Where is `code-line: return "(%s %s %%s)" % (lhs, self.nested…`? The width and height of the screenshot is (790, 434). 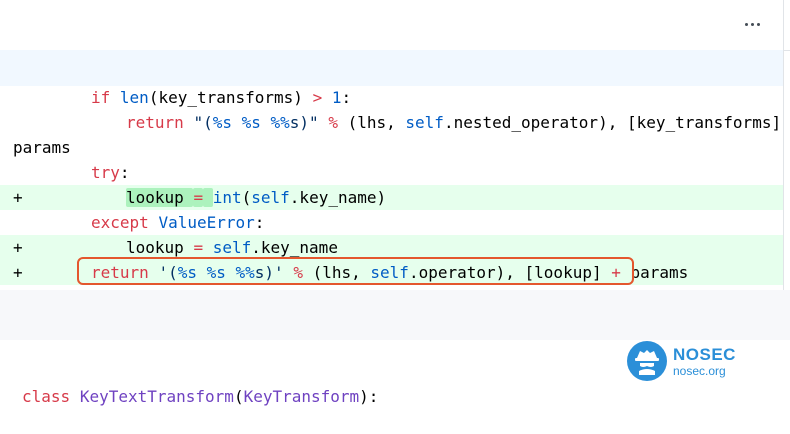 code-line: return "(%s %s %%s)" % (lhs, self.nested… is located at coordinates (391, 122).